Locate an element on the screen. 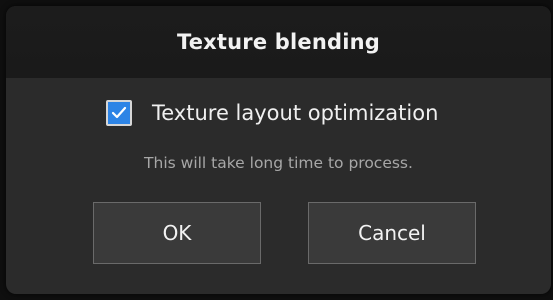 The width and height of the screenshot is (553, 300). processing-note: This will take long time to process. is located at coordinates (278, 163).